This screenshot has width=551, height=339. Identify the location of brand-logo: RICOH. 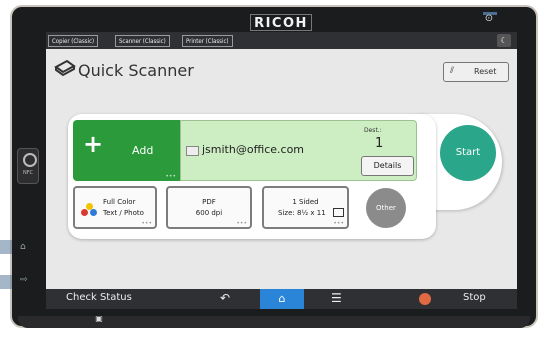
(281, 22).